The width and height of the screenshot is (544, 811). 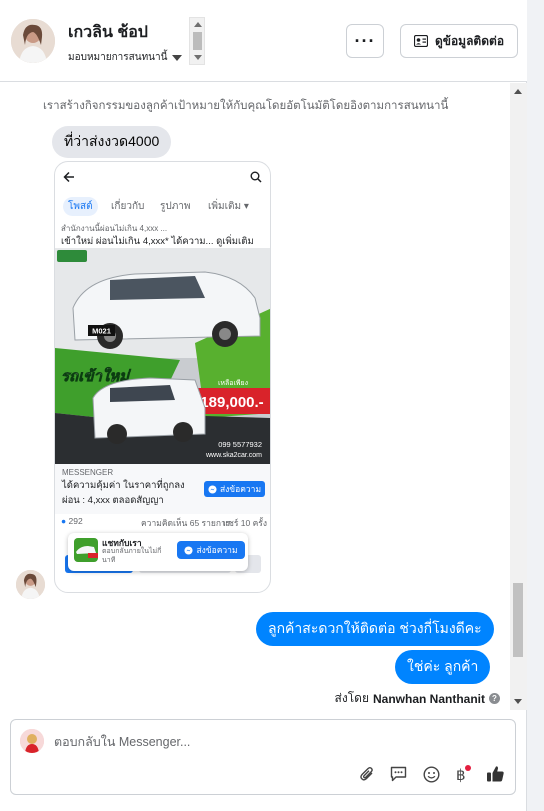 What do you see at coordinates (240, 444) in the screenshot?
I see `ad-phone: 099 5577932` at bounding box center [240, 444].